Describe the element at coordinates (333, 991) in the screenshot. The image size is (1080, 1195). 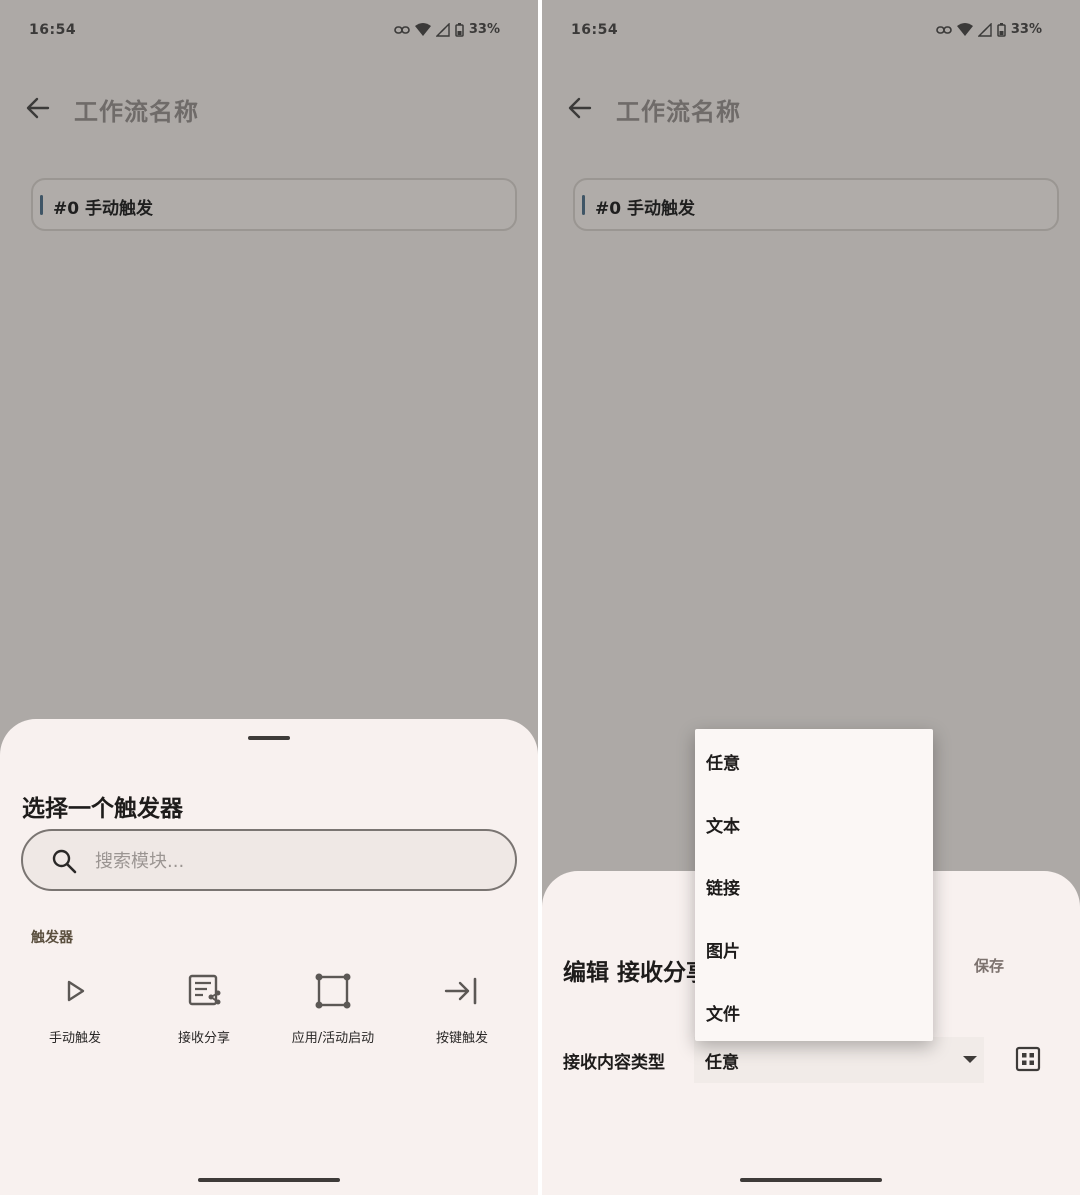
I see `app-frame-icon` at that location.